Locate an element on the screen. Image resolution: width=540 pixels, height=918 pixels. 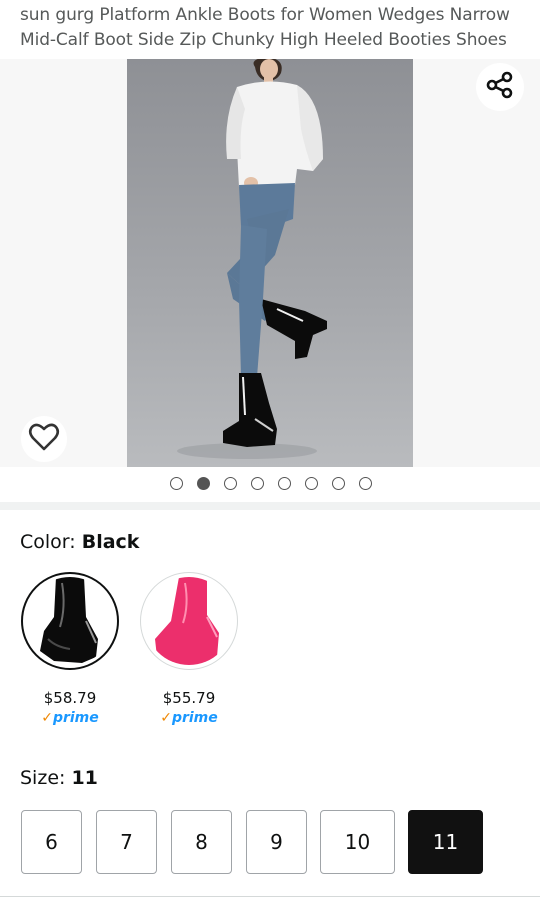
color-label: Color: Black is located at coordinates (79, 542).